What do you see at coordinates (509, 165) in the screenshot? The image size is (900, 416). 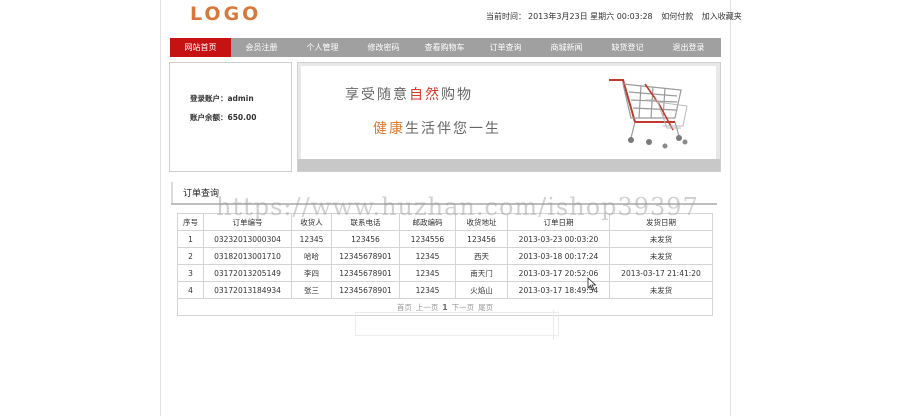 I see `banner-bottom-strip` at bounding box center [509, 165].